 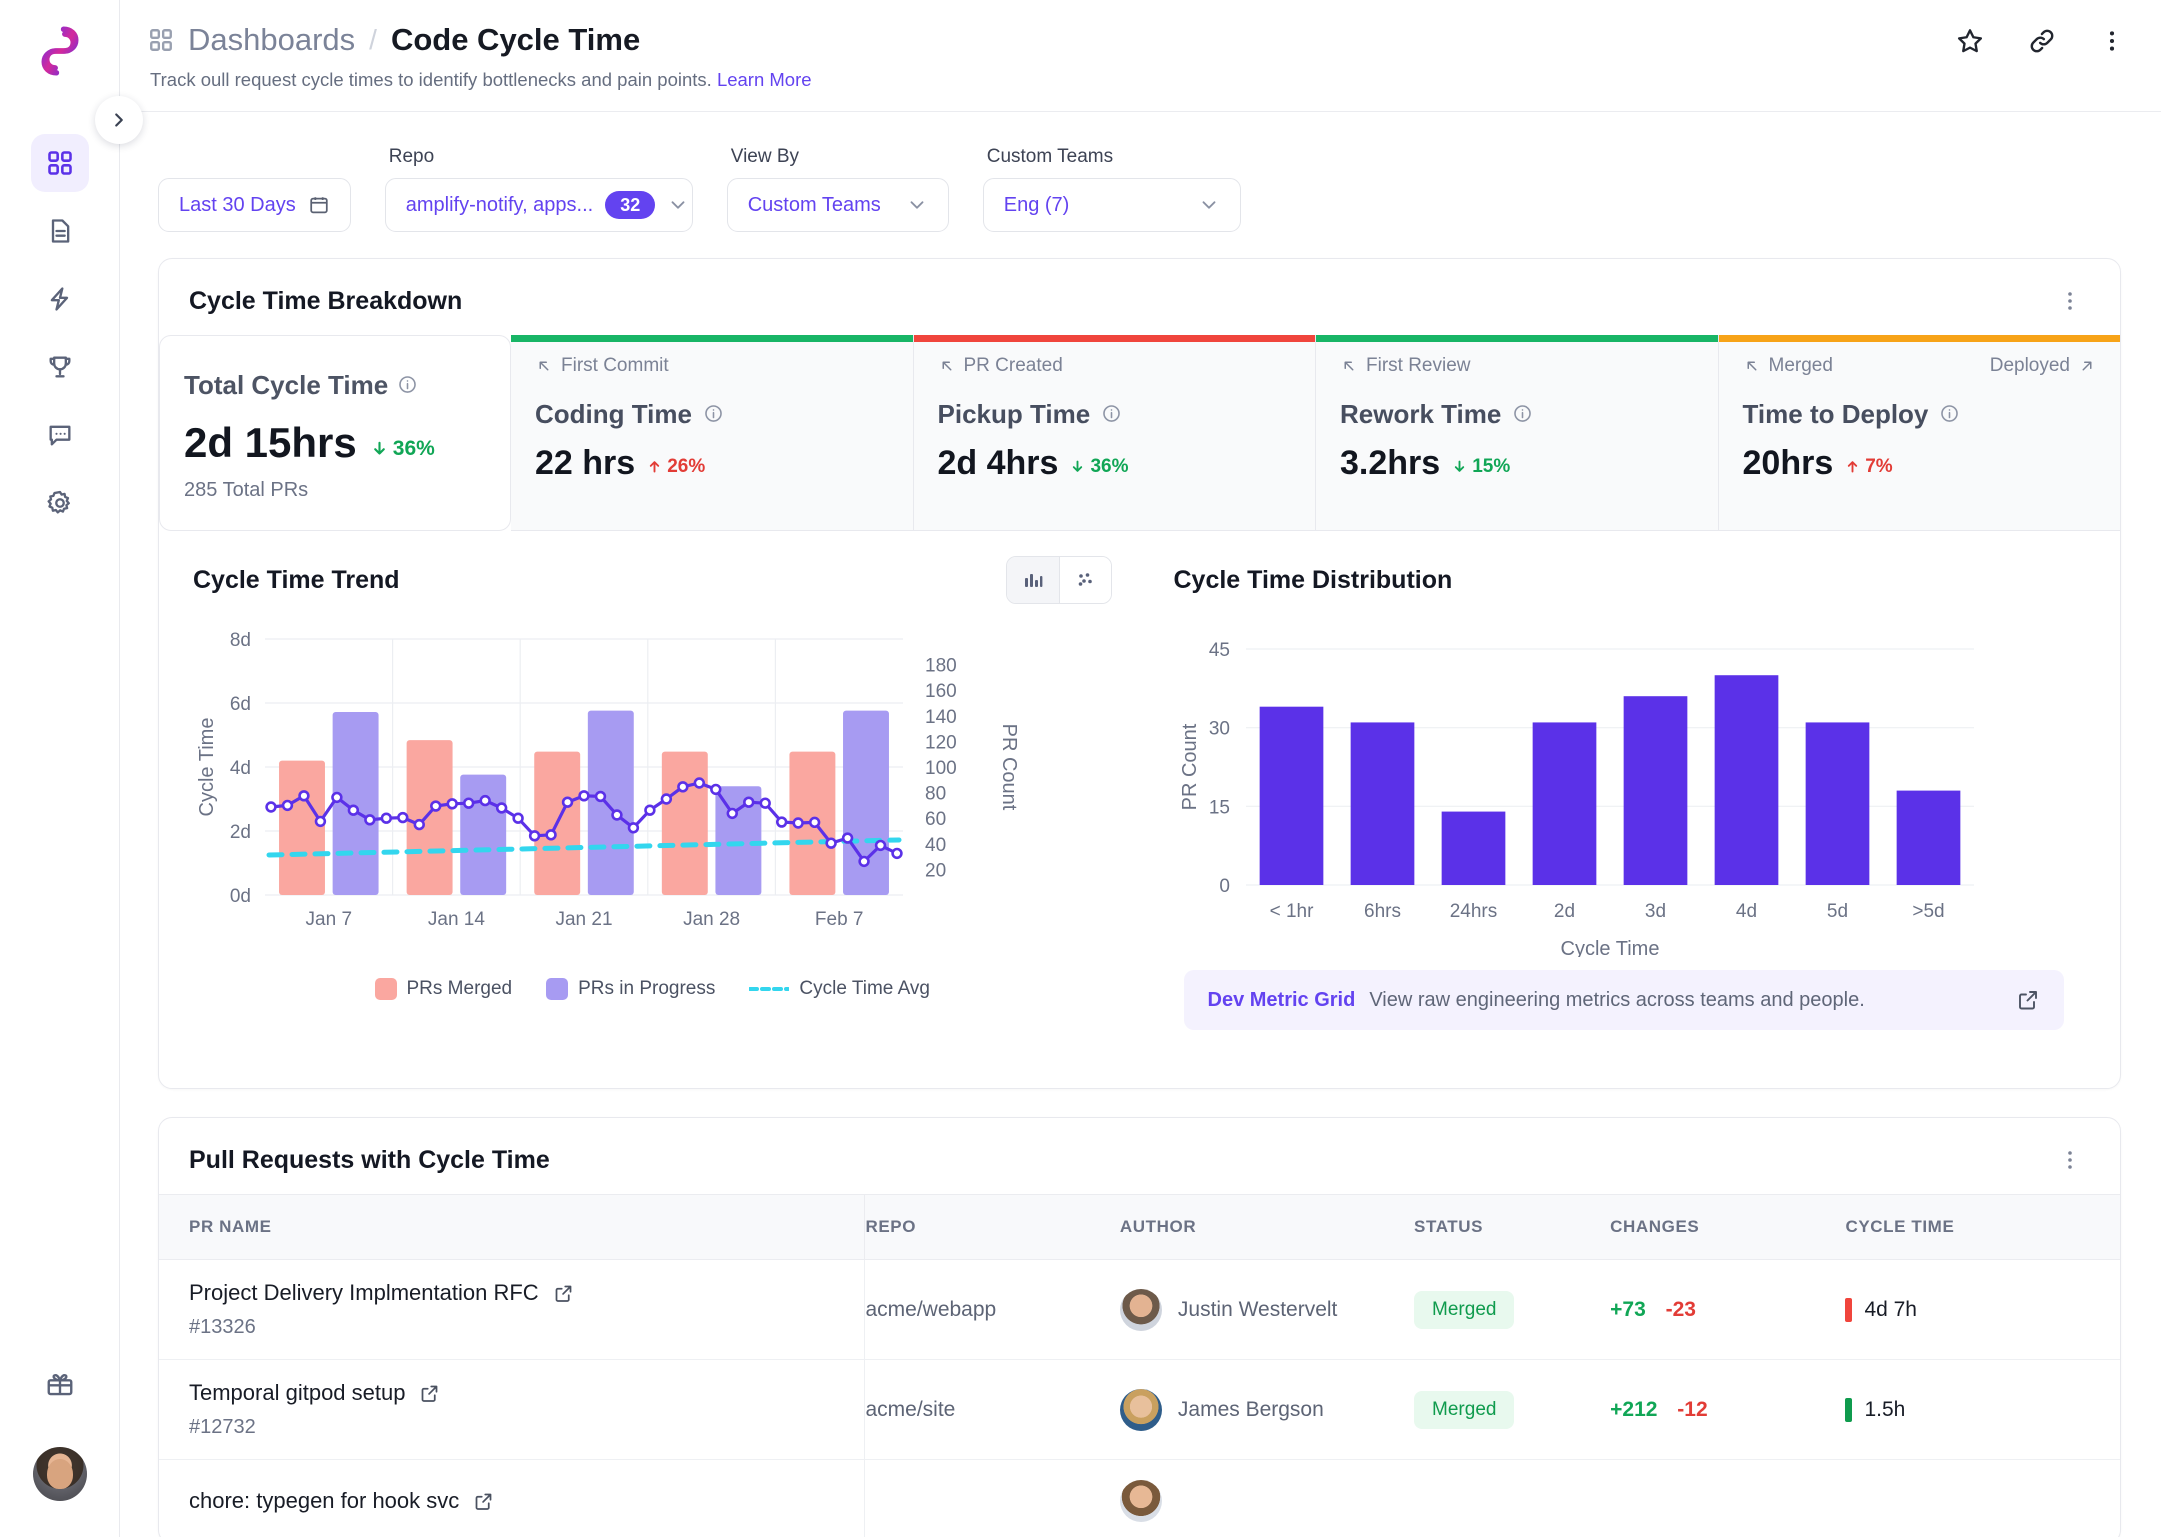 I want to click on link-icon, so click(x=2042, y=41).